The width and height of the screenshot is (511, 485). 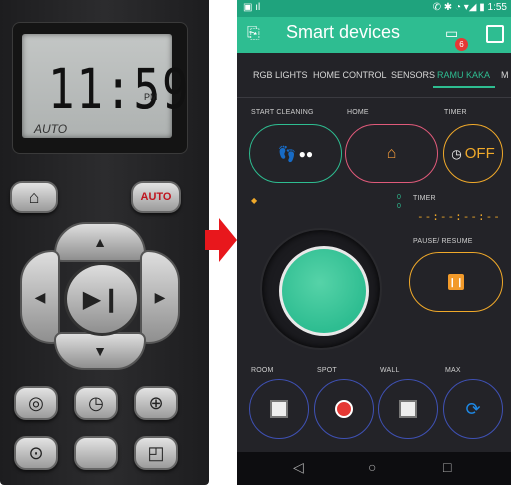 I want to click on target-icon, so click(x=344, y=409).